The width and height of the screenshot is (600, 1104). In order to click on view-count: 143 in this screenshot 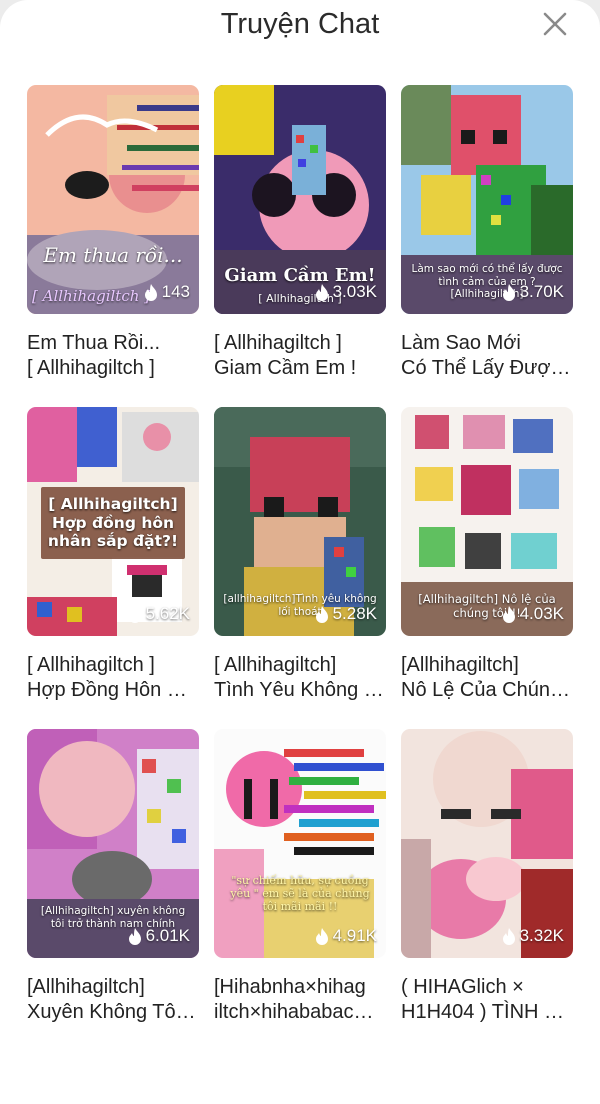, I will do `click(167, 292)`.